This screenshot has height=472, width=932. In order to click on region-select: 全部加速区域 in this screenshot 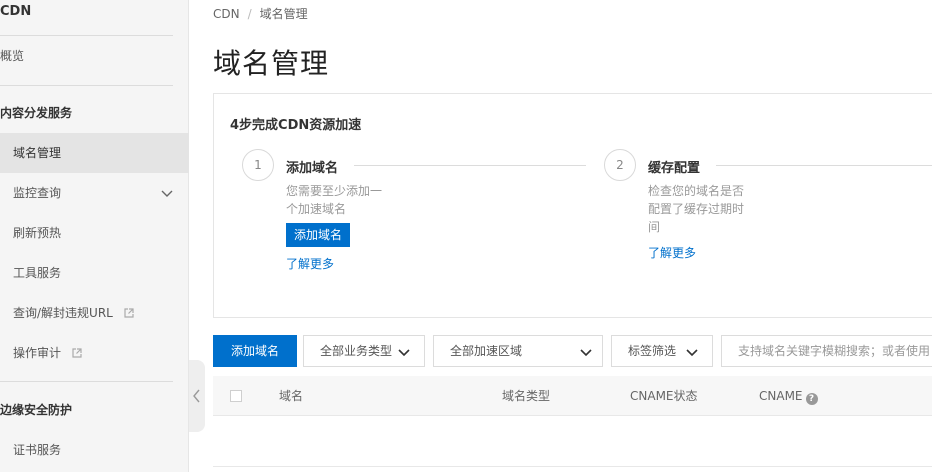, I will do `click(518, 351)`.